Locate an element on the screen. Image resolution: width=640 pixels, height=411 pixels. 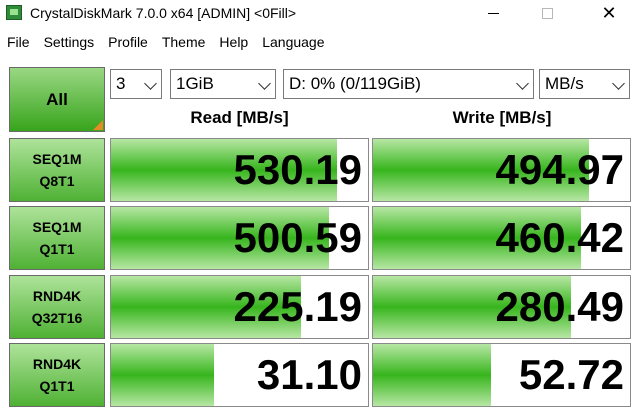
close-icon: ✕ is located at coordinates (609, 13).